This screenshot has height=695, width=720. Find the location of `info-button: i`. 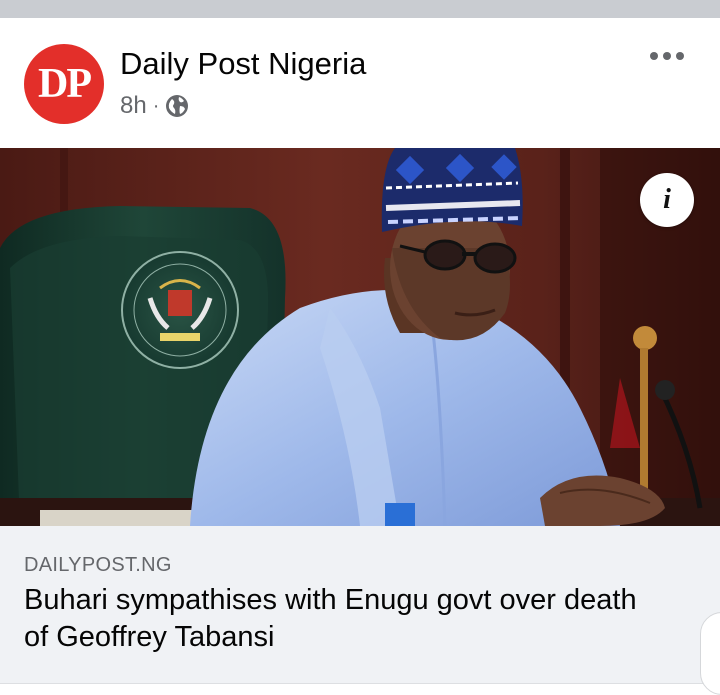

info-button: i is located at coordinates (667, 200).